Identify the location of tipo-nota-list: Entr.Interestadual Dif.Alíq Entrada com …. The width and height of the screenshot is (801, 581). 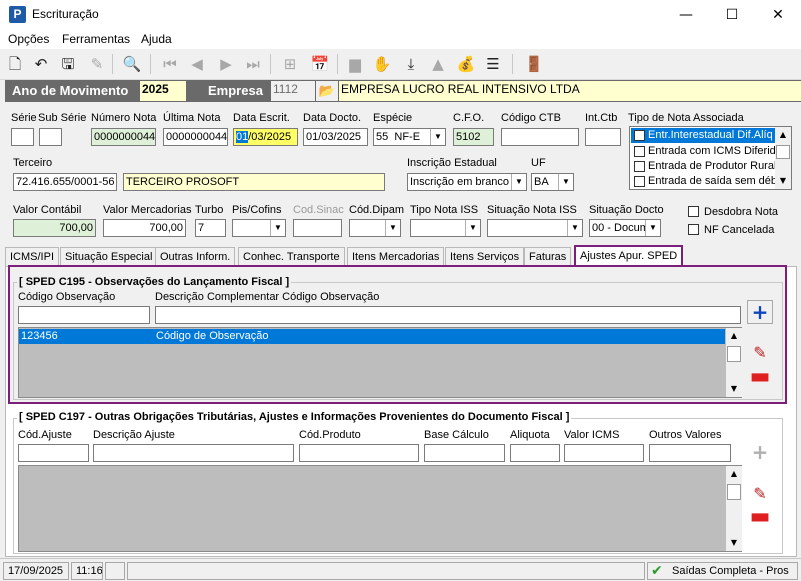
(710, 158).